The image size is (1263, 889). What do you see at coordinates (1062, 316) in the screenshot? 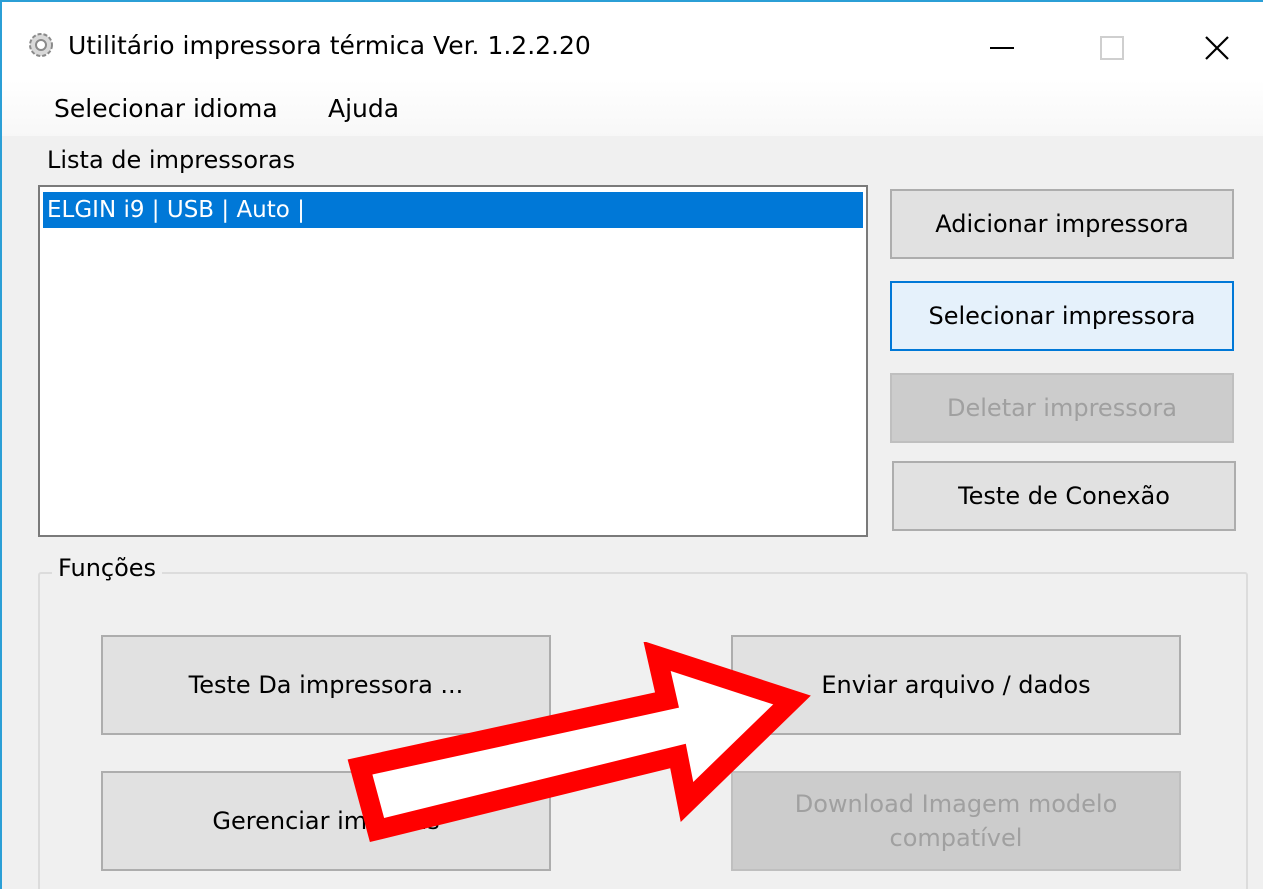
I see `select-printer-button: Selecionar impressora` at bounding box center [1062, 316].